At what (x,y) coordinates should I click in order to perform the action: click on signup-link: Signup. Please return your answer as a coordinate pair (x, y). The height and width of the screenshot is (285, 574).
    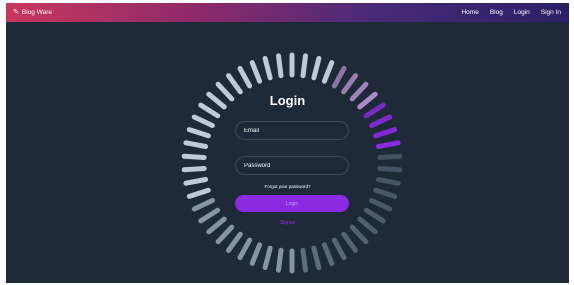
    Looking at the image, I should click on (287, 223).